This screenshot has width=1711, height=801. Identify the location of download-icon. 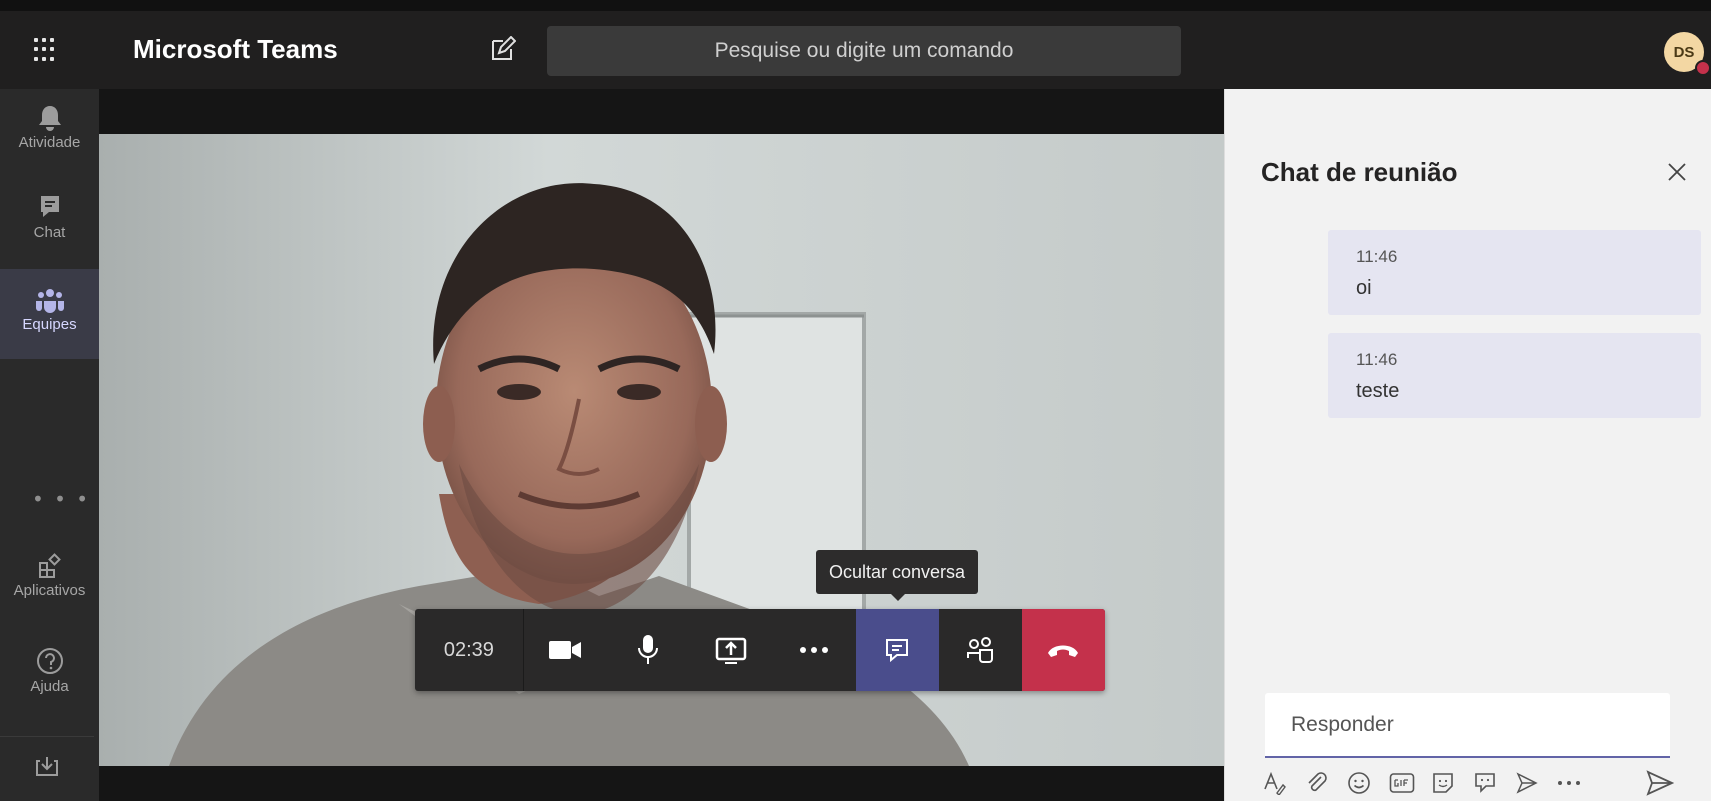
(47, 766).